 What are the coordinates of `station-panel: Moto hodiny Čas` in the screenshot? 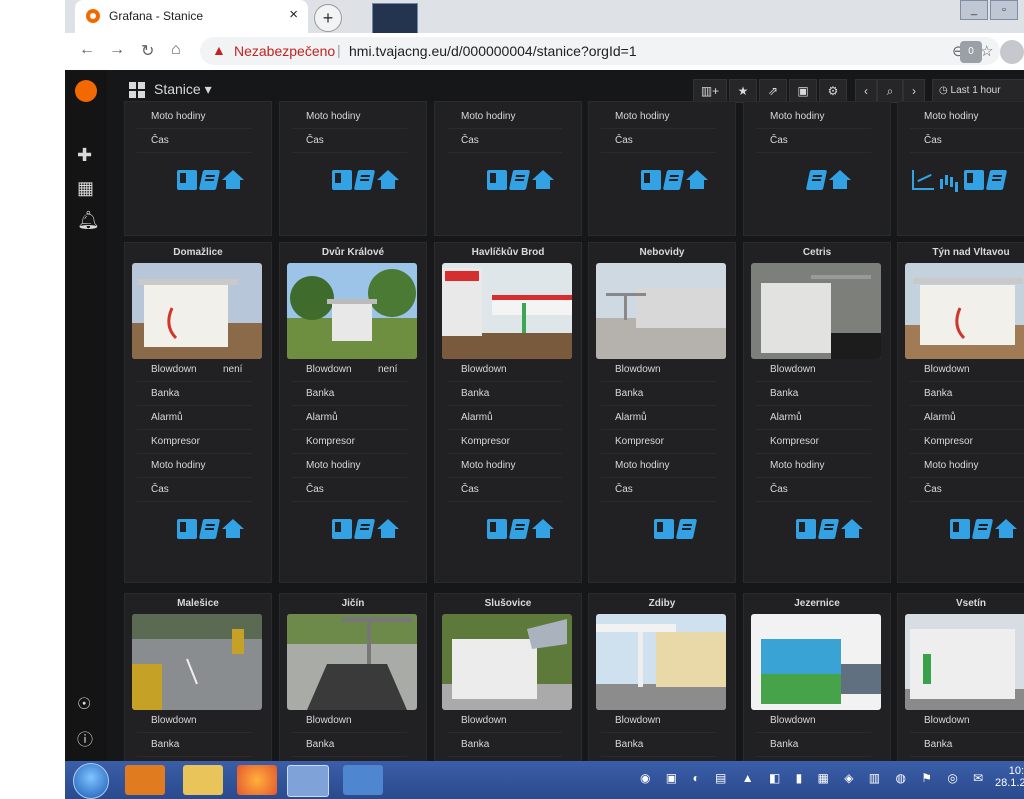 It's located at (508, 168).